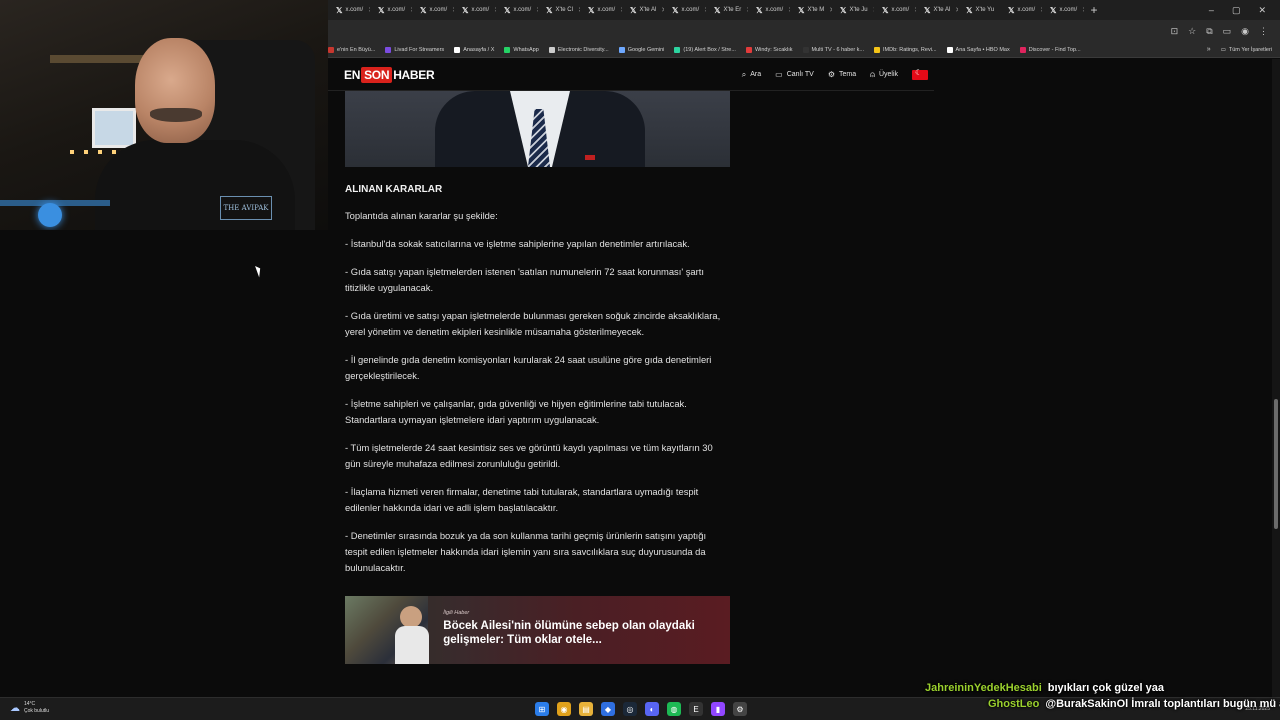 Image resolution: width=1280 pixels, height=720 pixels. What do you see at coordinates (727, 10) in the screenshot?
I see `browser-tab: 𝕏X'te Er✕` at bounding box center [727, 10].